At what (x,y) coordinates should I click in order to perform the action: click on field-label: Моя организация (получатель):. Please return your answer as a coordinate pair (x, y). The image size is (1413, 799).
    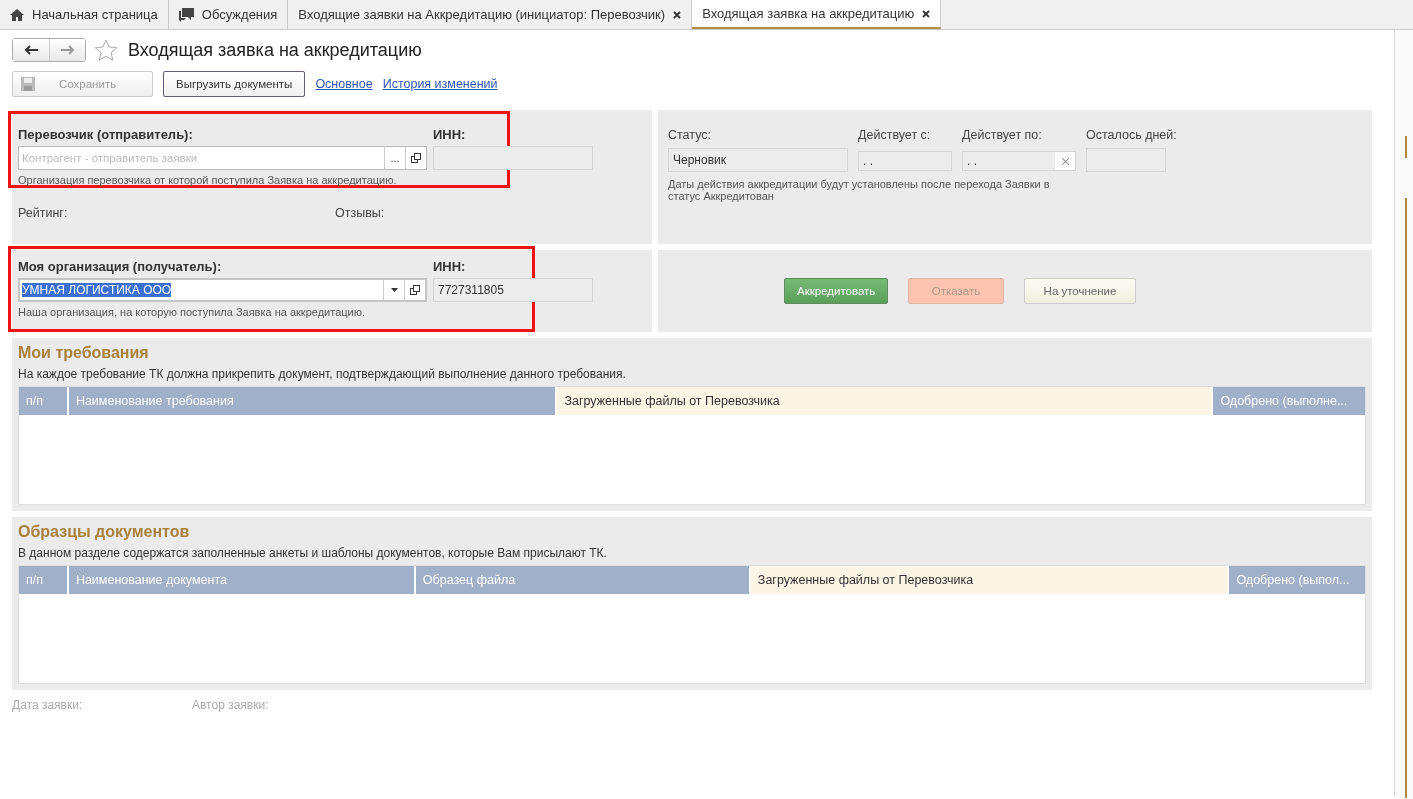
    Looking at the image, I should click on (120, 267).